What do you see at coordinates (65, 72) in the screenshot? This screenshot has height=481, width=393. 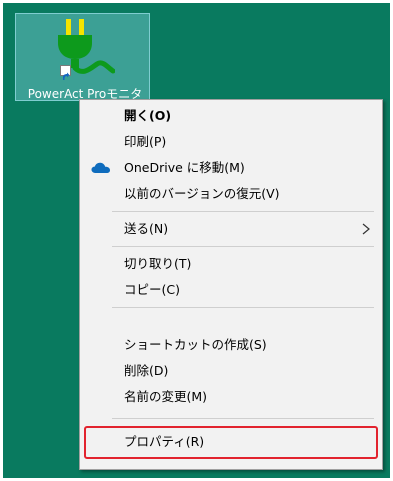 I see `shortcut-arrow-icon` at bounding box center [65, 72].